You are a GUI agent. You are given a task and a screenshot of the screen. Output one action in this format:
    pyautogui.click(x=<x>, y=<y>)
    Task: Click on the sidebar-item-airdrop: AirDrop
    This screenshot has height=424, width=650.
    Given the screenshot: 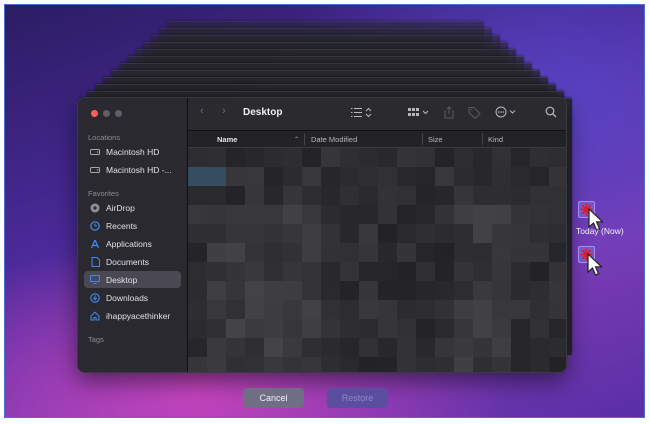 What is the action you would take?
    pyautogui.click(x=132, y=207)
    